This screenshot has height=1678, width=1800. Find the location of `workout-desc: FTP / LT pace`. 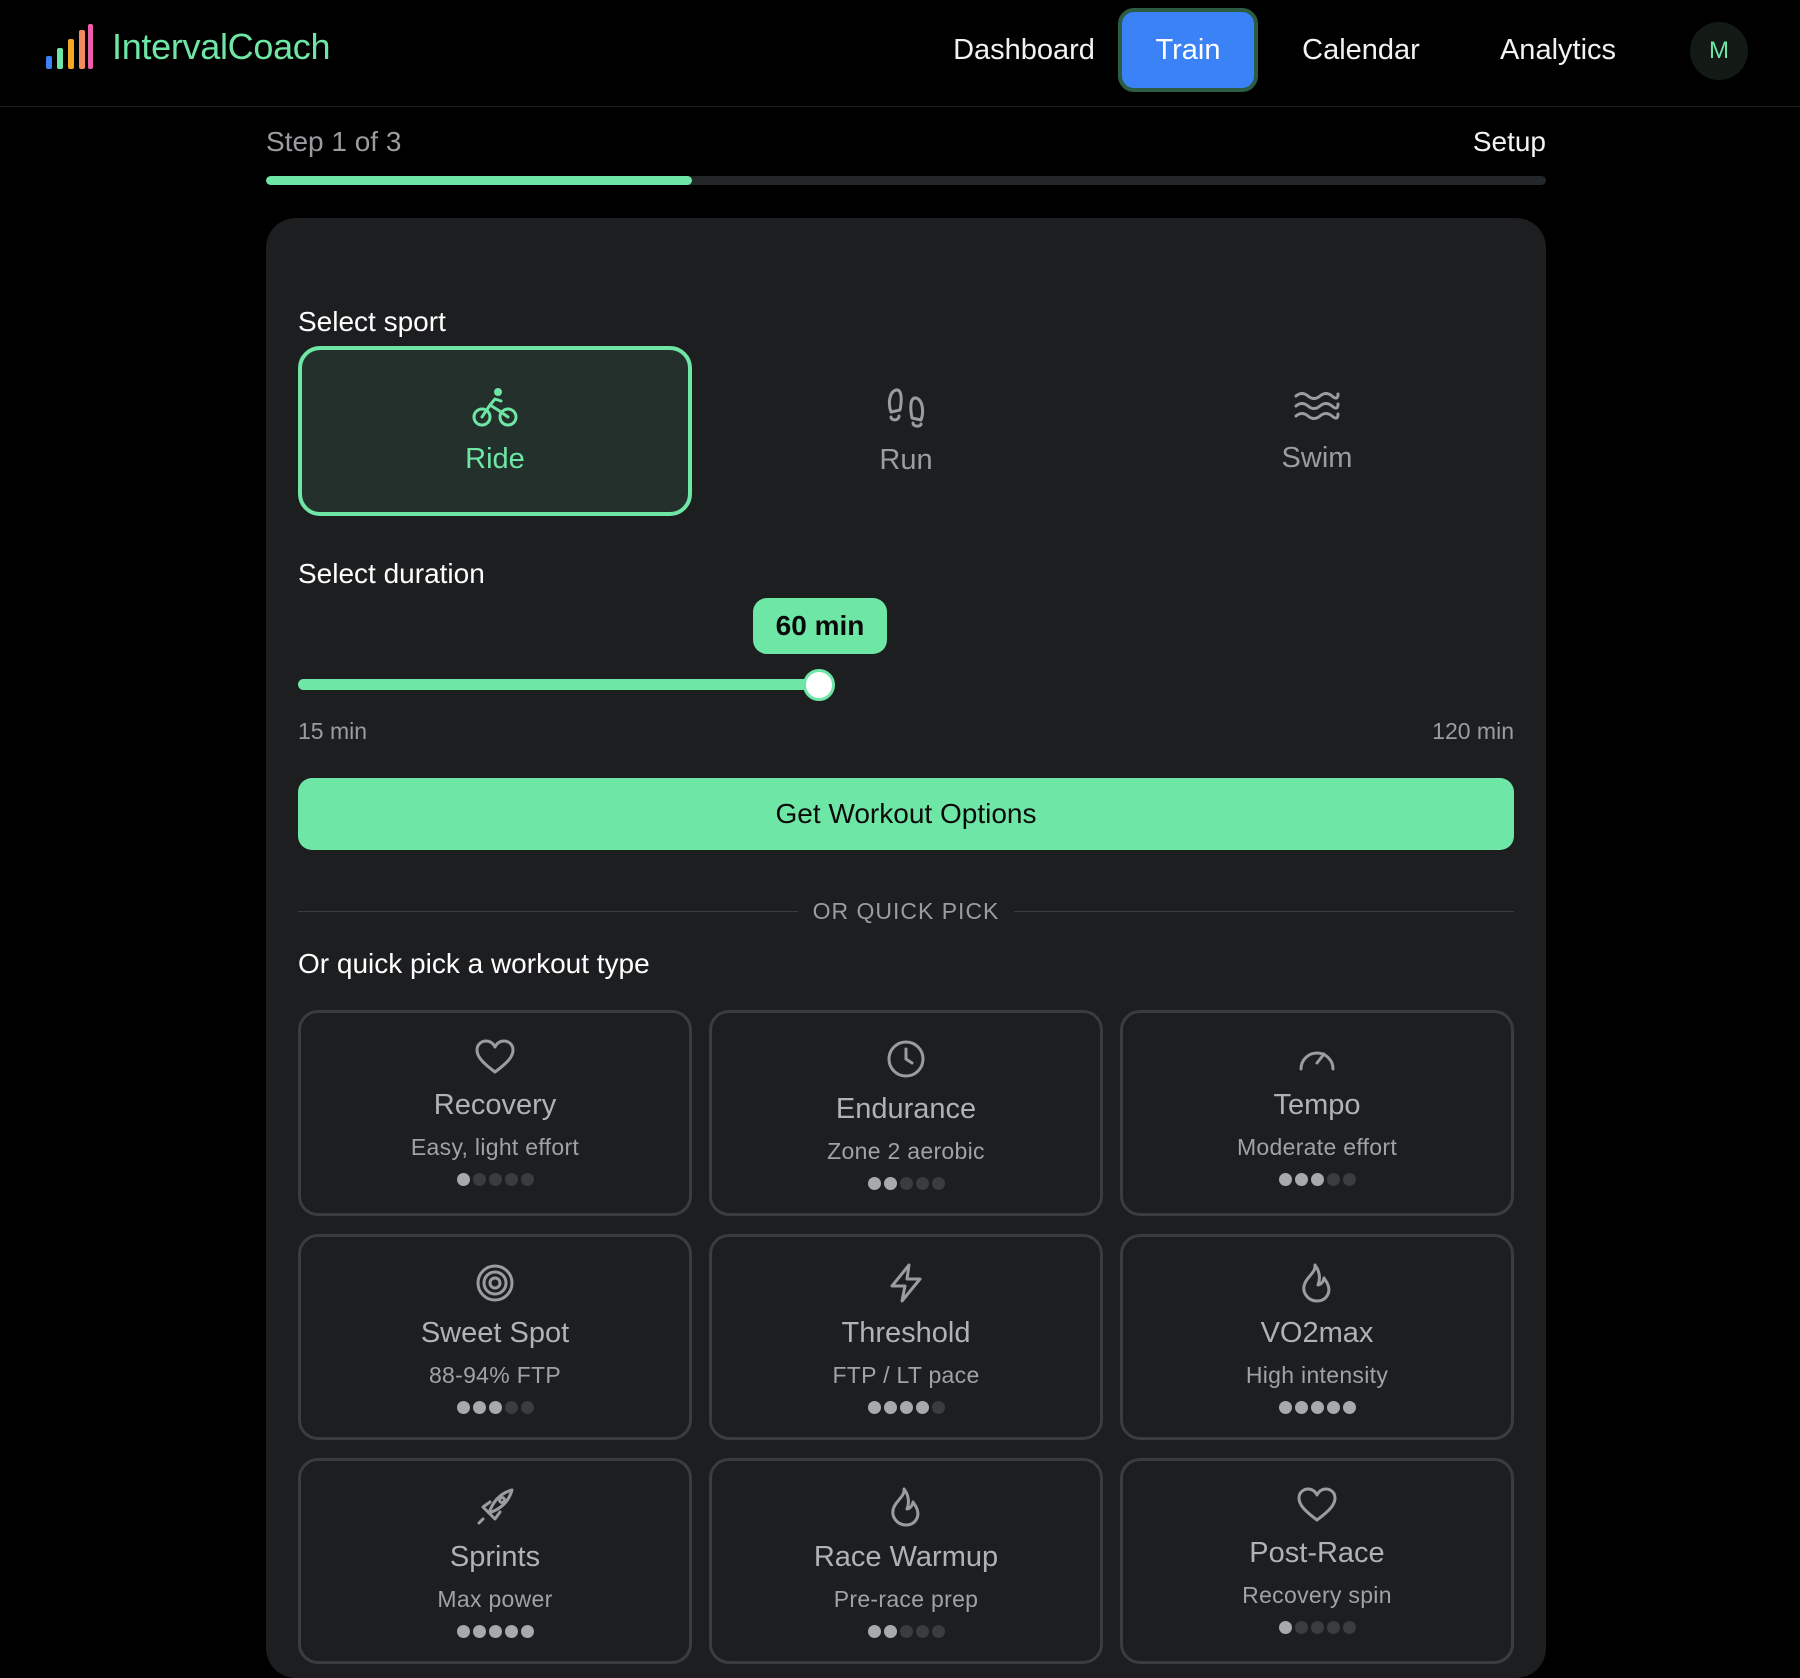

workout-desc: FTP / LT pace is located at coordinates (906, 1375).